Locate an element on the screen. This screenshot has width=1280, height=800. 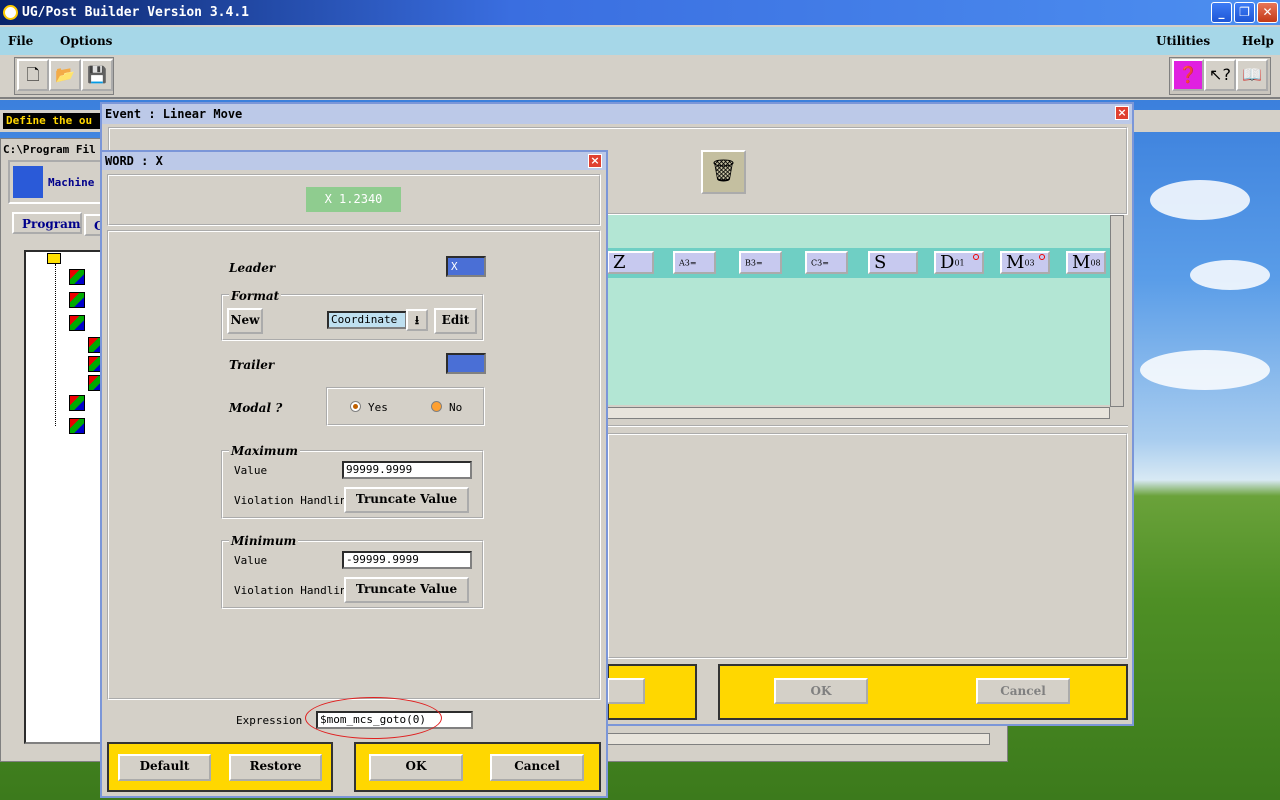
modal-yes-label: Yes is located at coordinates (378, 407).